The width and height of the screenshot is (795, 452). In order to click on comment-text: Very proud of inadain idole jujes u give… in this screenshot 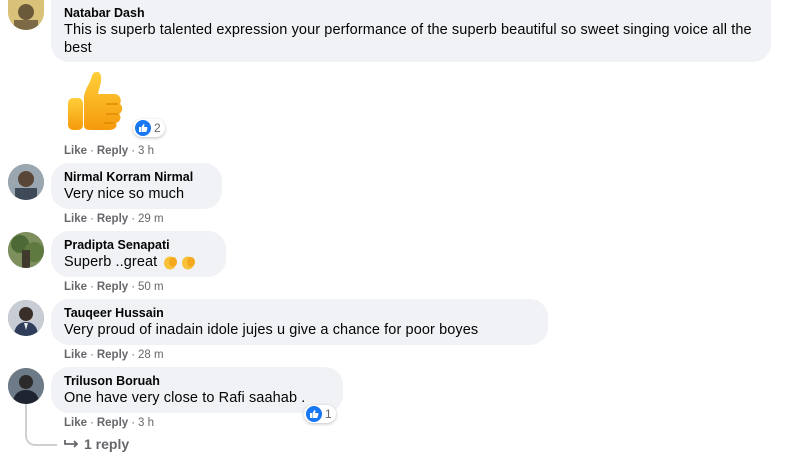, I will do `click(271, 330)`.